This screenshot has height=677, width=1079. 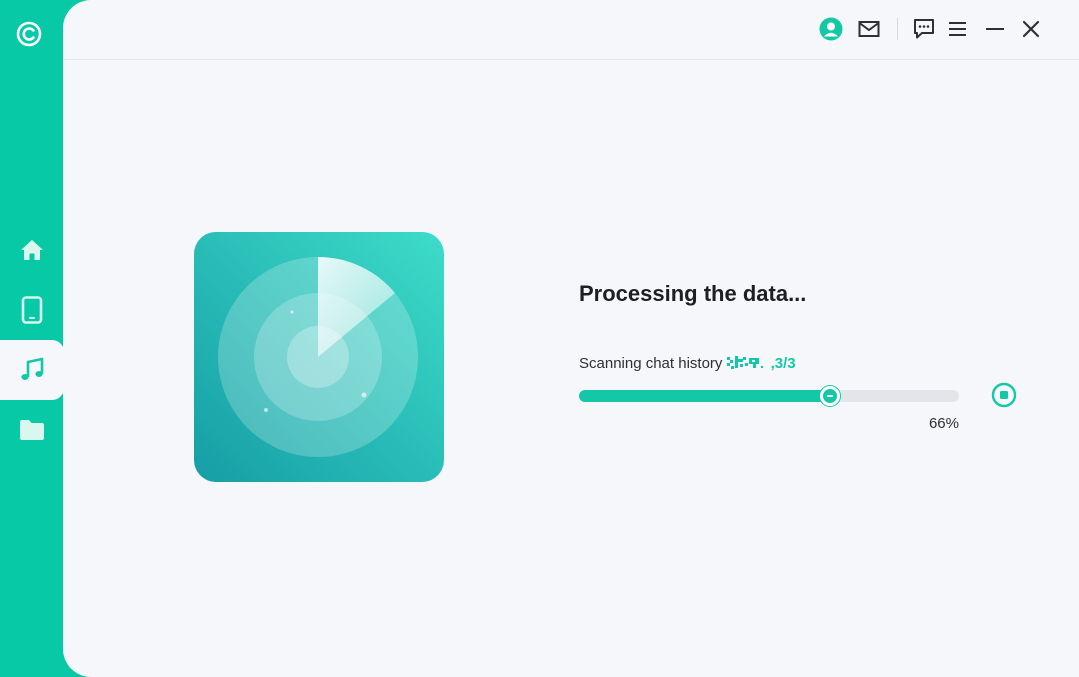 I want to click on folder-icon, so click(x=32, y=430).